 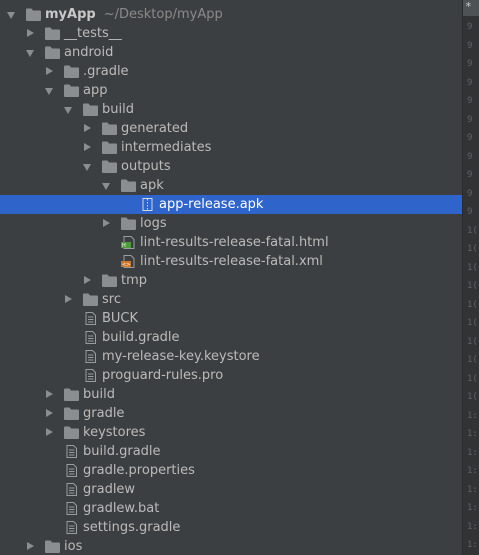 I want to click on xml-file-icon: <>, so click(x=128, y=261).